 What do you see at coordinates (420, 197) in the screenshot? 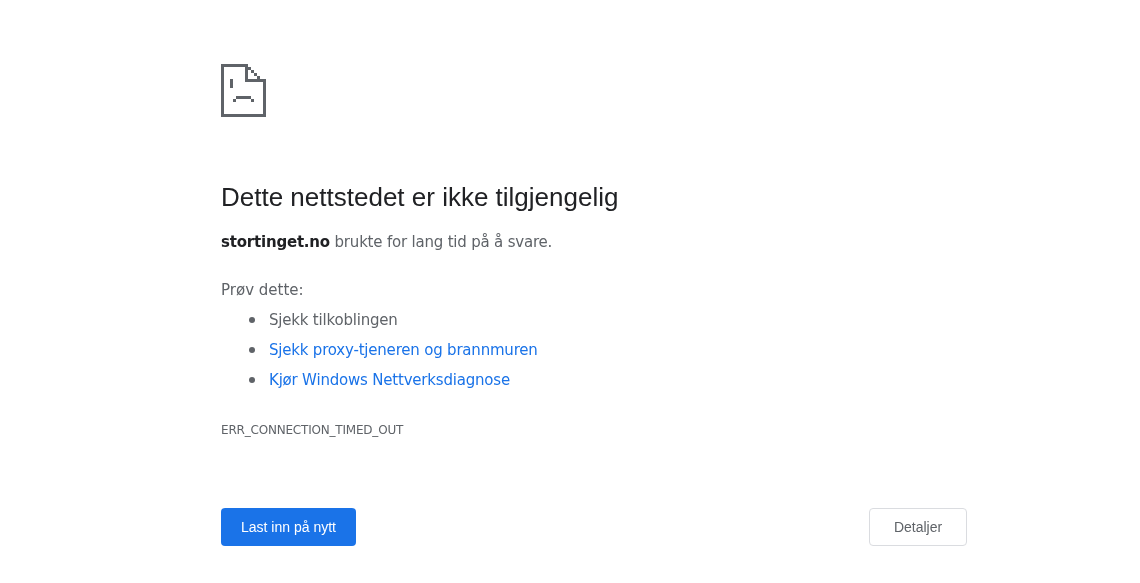
I see `error-heading: Dette nettstedet er ikke tilgjengelig` at bounding box center [420, 197].